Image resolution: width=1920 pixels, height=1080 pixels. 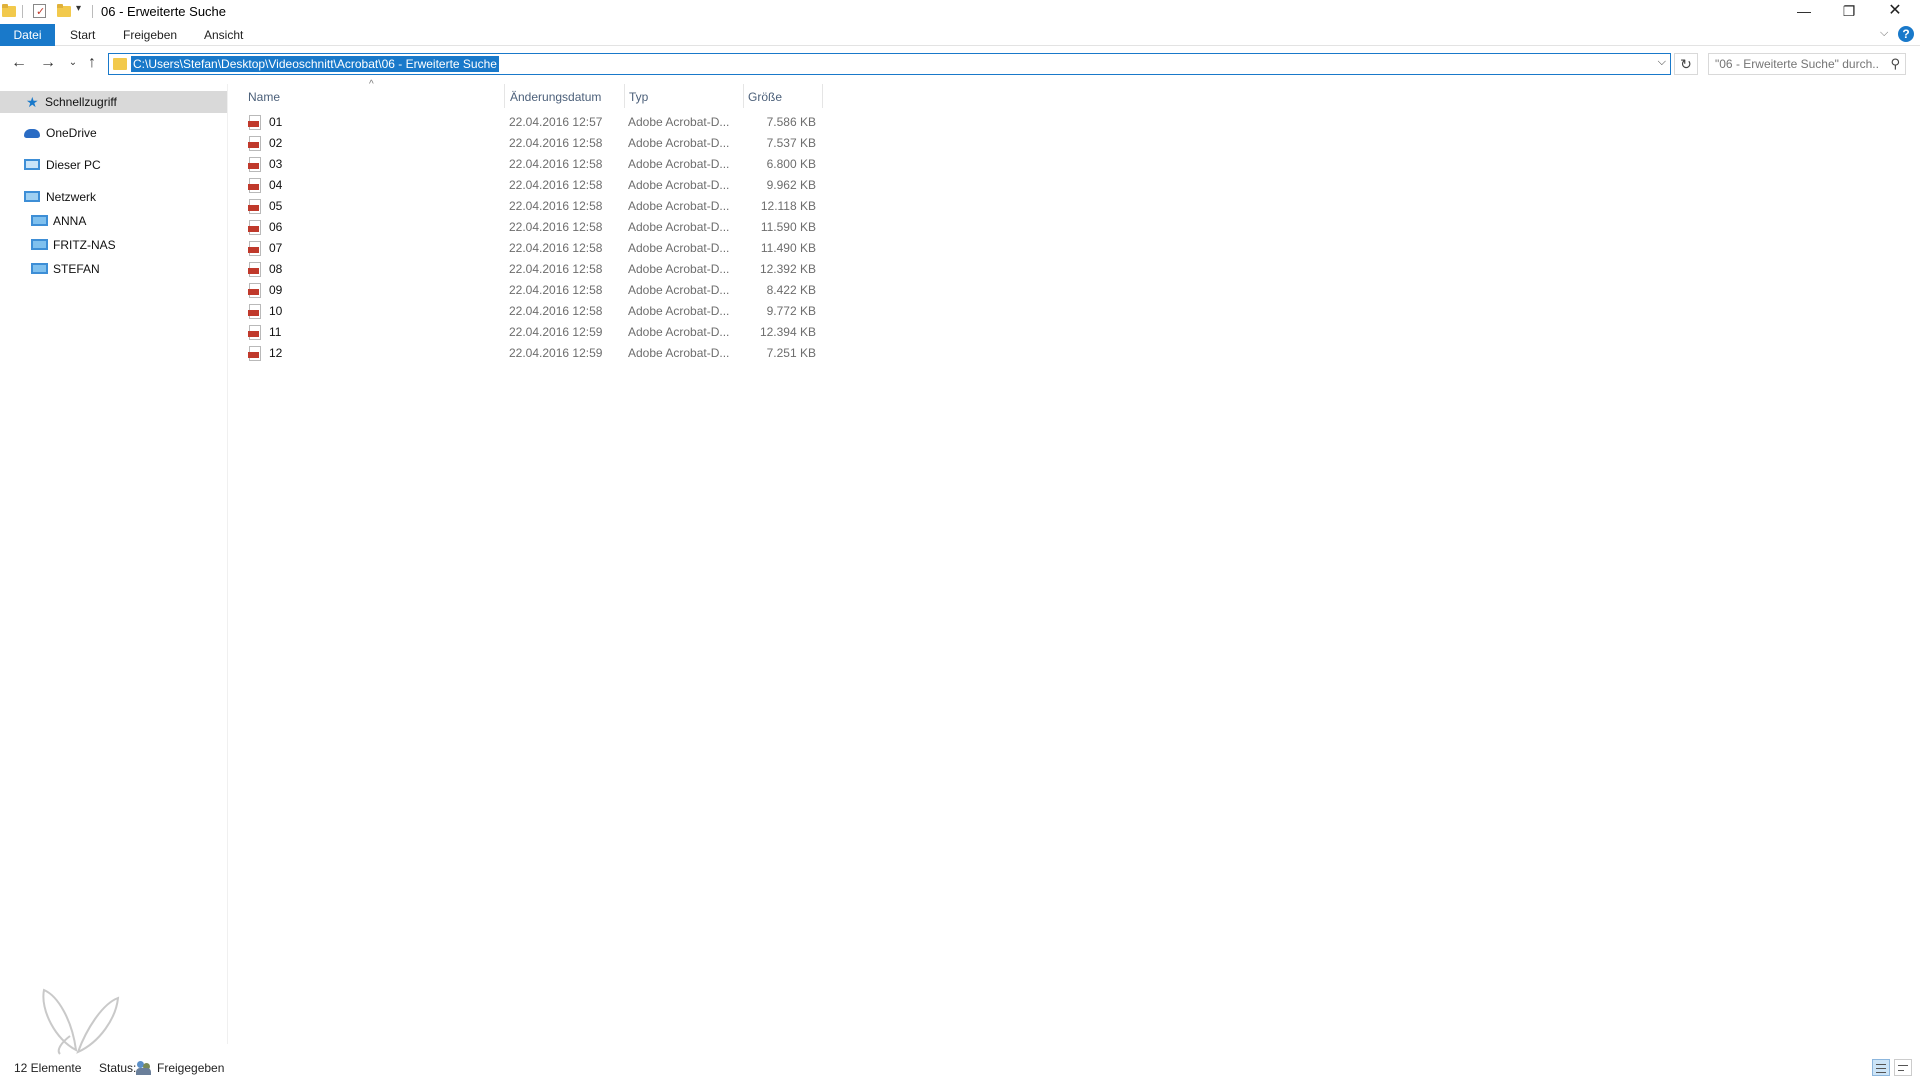 What do you see at coordinates (81, 1021) in the screenshot?
I see `butterfly-logo-icon` at bounding box center [81, 1021].